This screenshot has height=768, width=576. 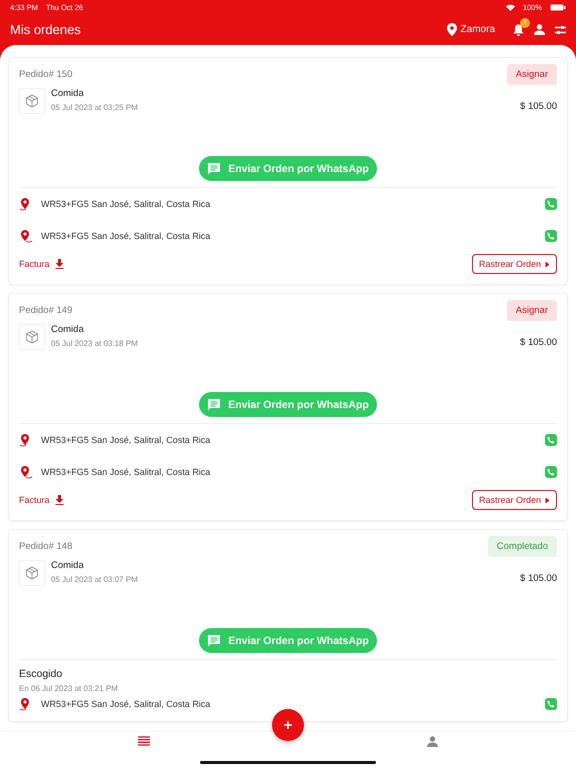 I want to click on battery-icon, so click(x=558, y=7).